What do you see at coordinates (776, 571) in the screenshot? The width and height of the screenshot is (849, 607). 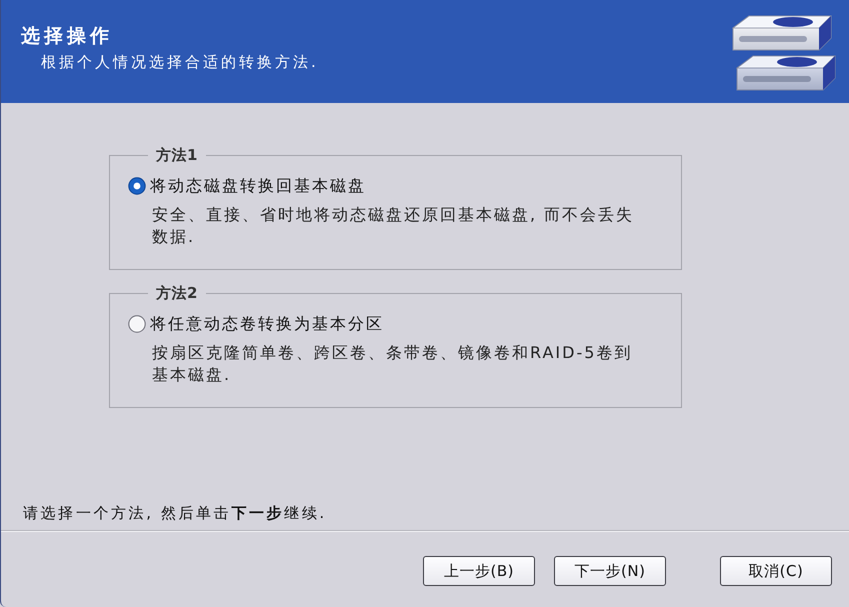 I see `dialog-button: 取消(C)` at bounding box center [776, 571].